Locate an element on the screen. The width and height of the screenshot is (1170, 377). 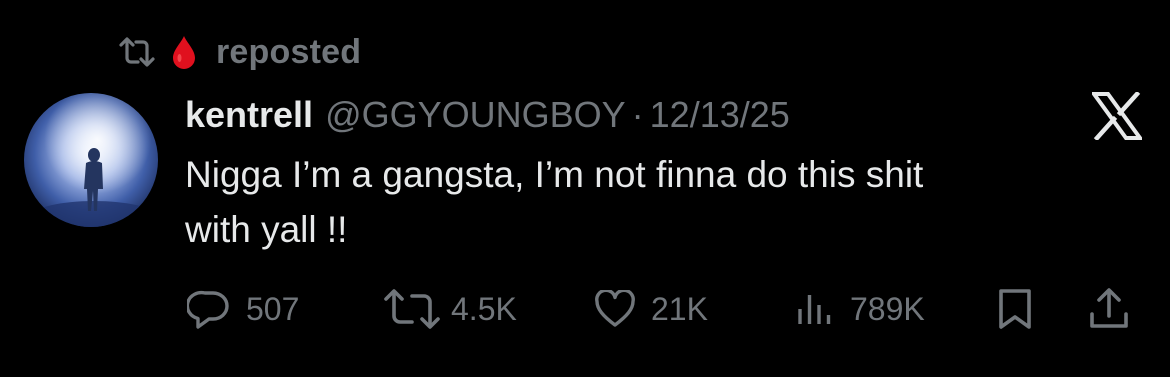
blood-drop-icon is located at coordinates (184, 52).